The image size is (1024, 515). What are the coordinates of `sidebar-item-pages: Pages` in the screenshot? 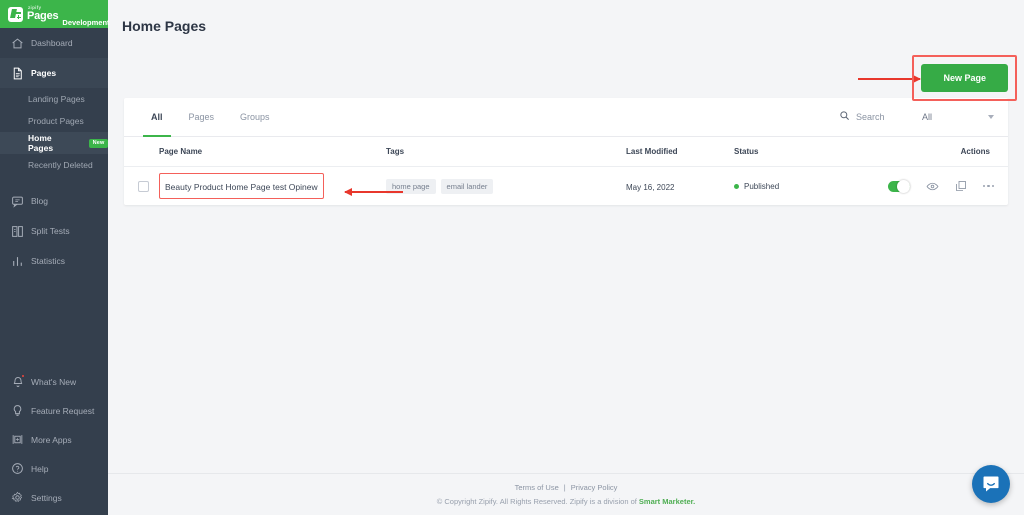 It's located at (54, 73).